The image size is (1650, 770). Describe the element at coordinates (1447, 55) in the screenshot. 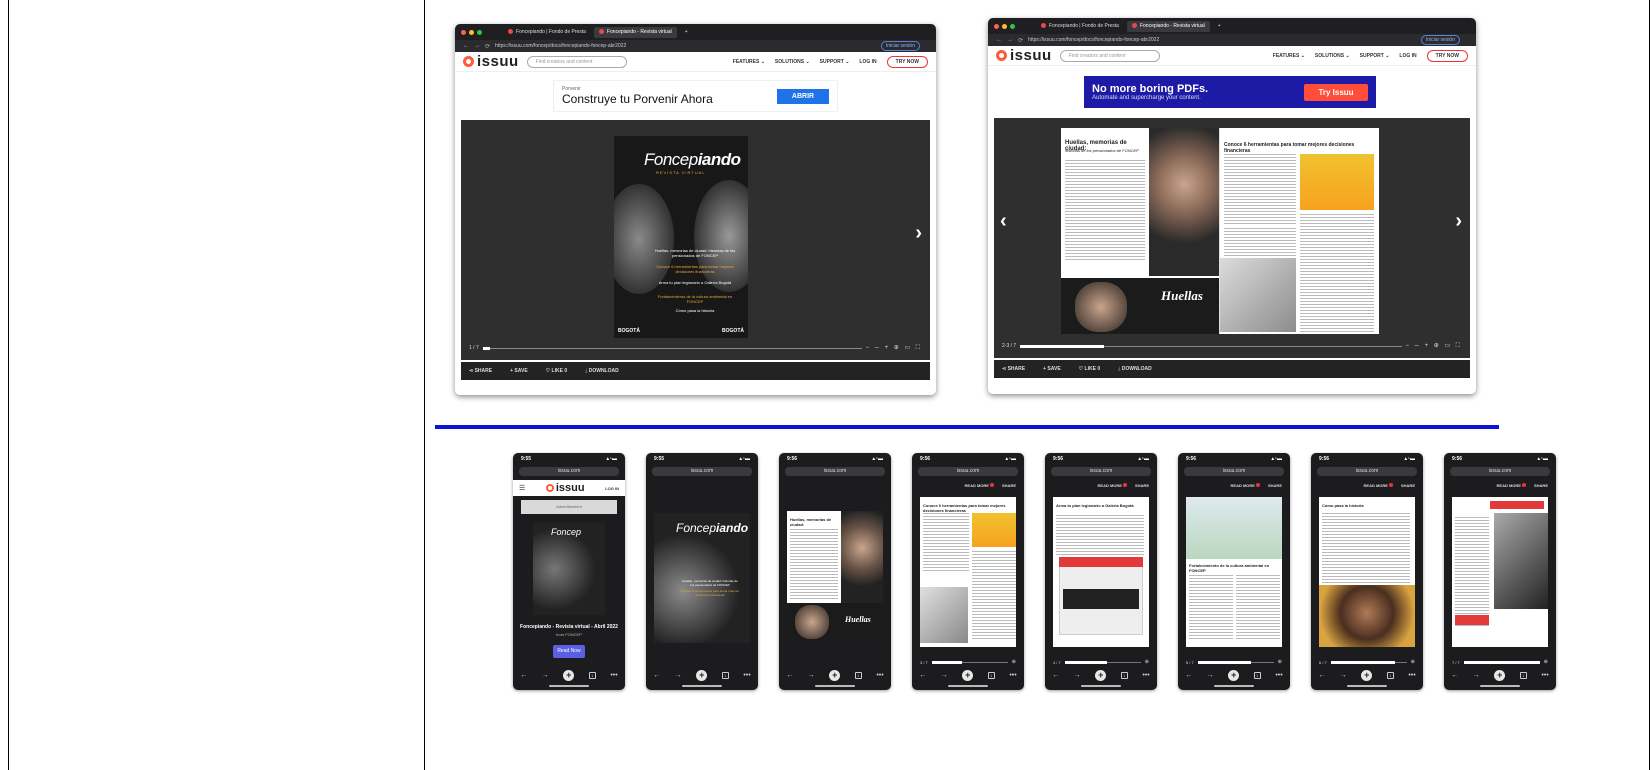

I see `try-now-button: TRY NOW` at that location.